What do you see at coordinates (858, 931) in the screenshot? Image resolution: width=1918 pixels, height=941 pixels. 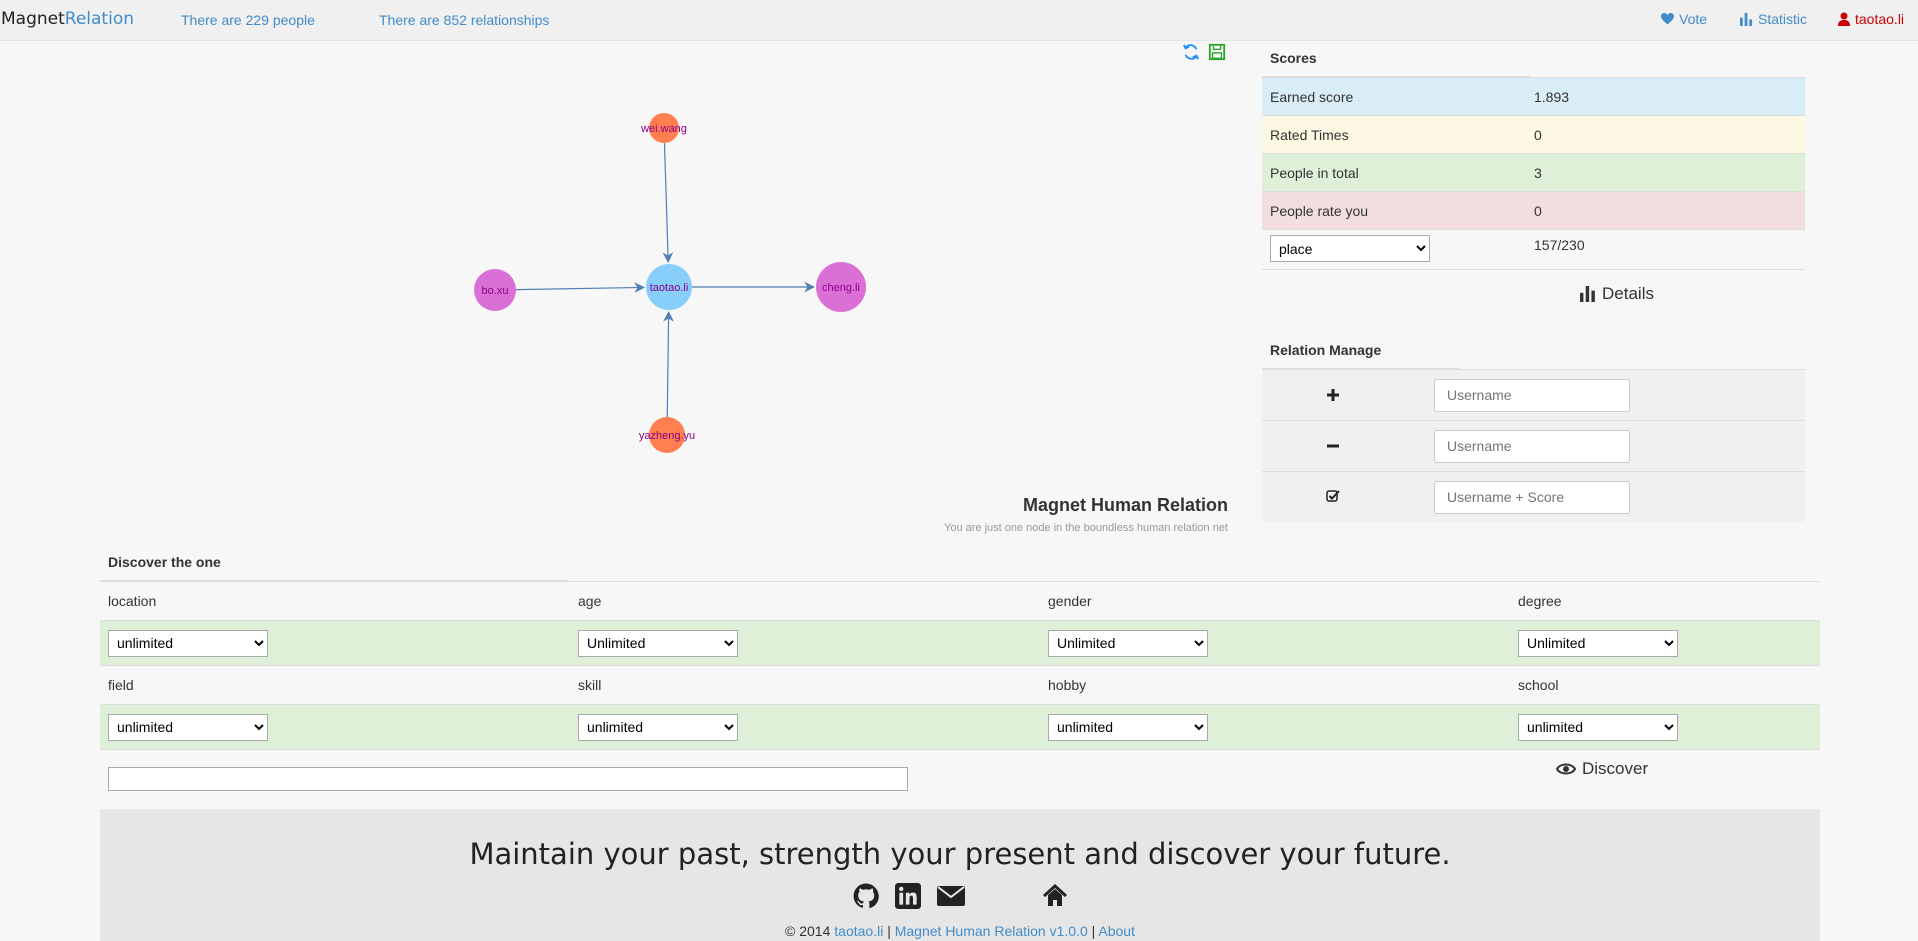 I see `author-link: taotao.li` at bounding box center [858, 931].